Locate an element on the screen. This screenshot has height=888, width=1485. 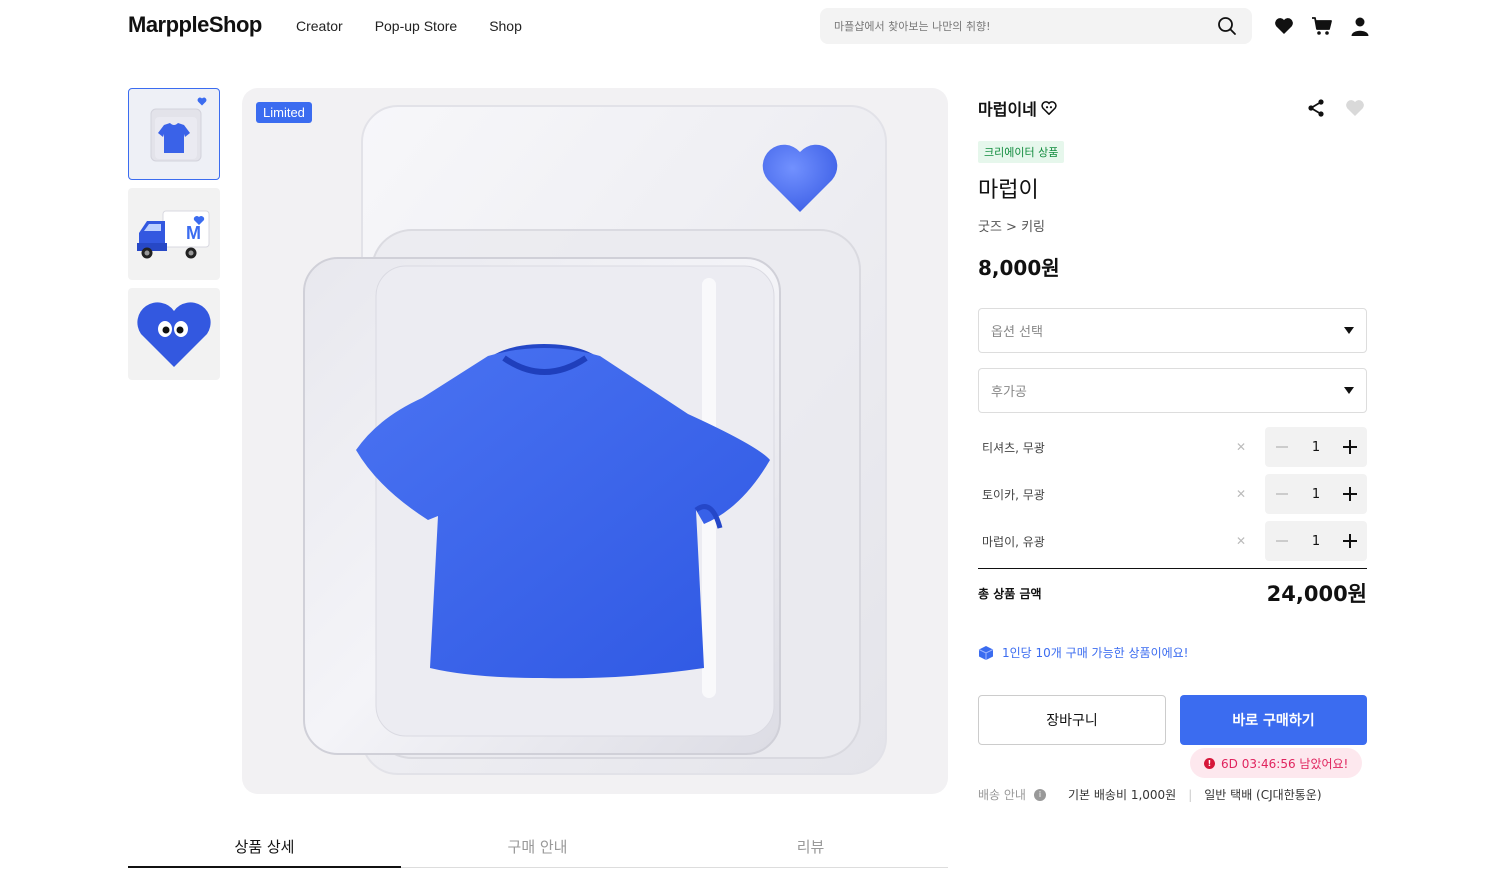
selected-option-row: 토이카, 무광 ✕ 1 is located at coordinates (1172, 494).